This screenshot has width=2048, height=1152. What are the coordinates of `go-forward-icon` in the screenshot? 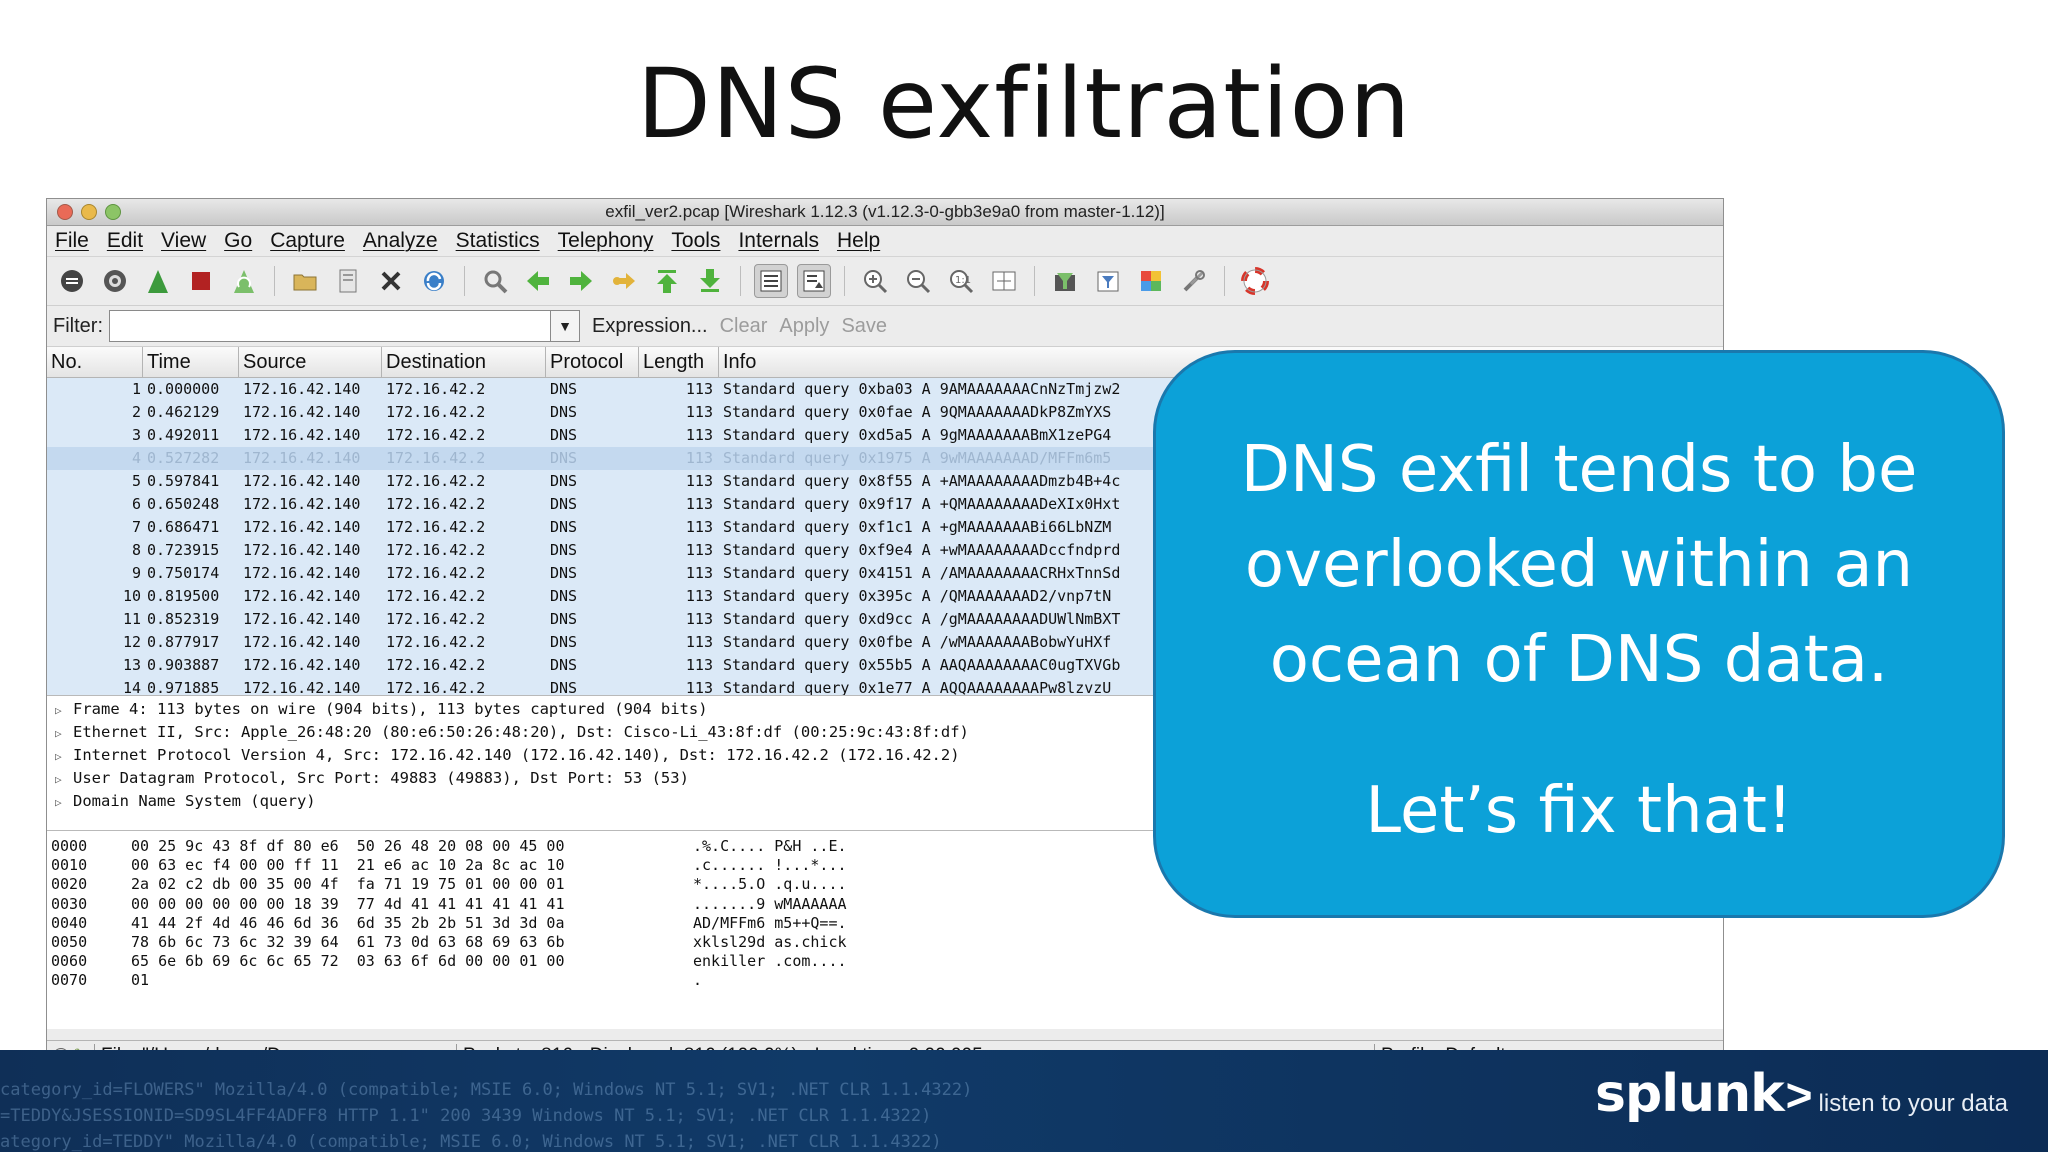 It's located at (581, 281).